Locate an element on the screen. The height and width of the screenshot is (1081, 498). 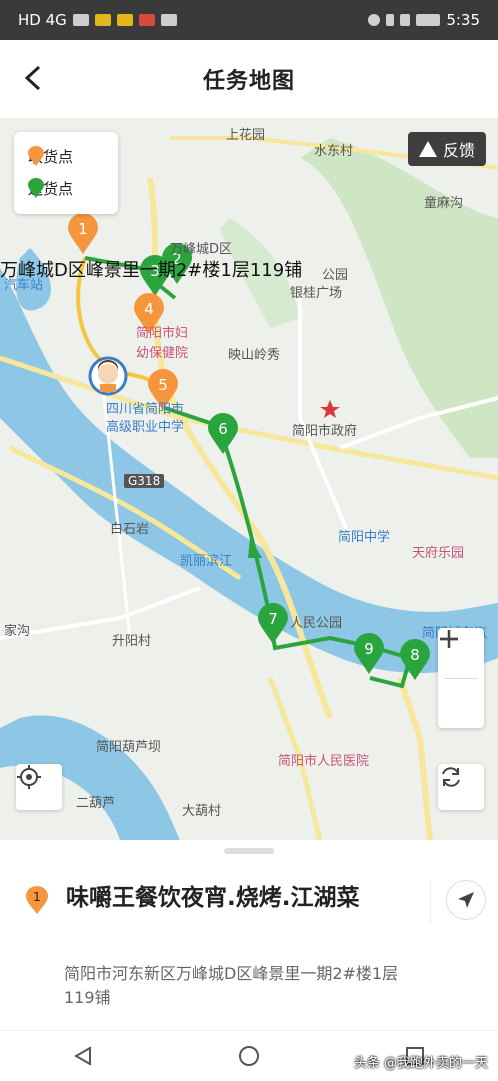
highway-sign: G318 is located at coordinates (144, 481).